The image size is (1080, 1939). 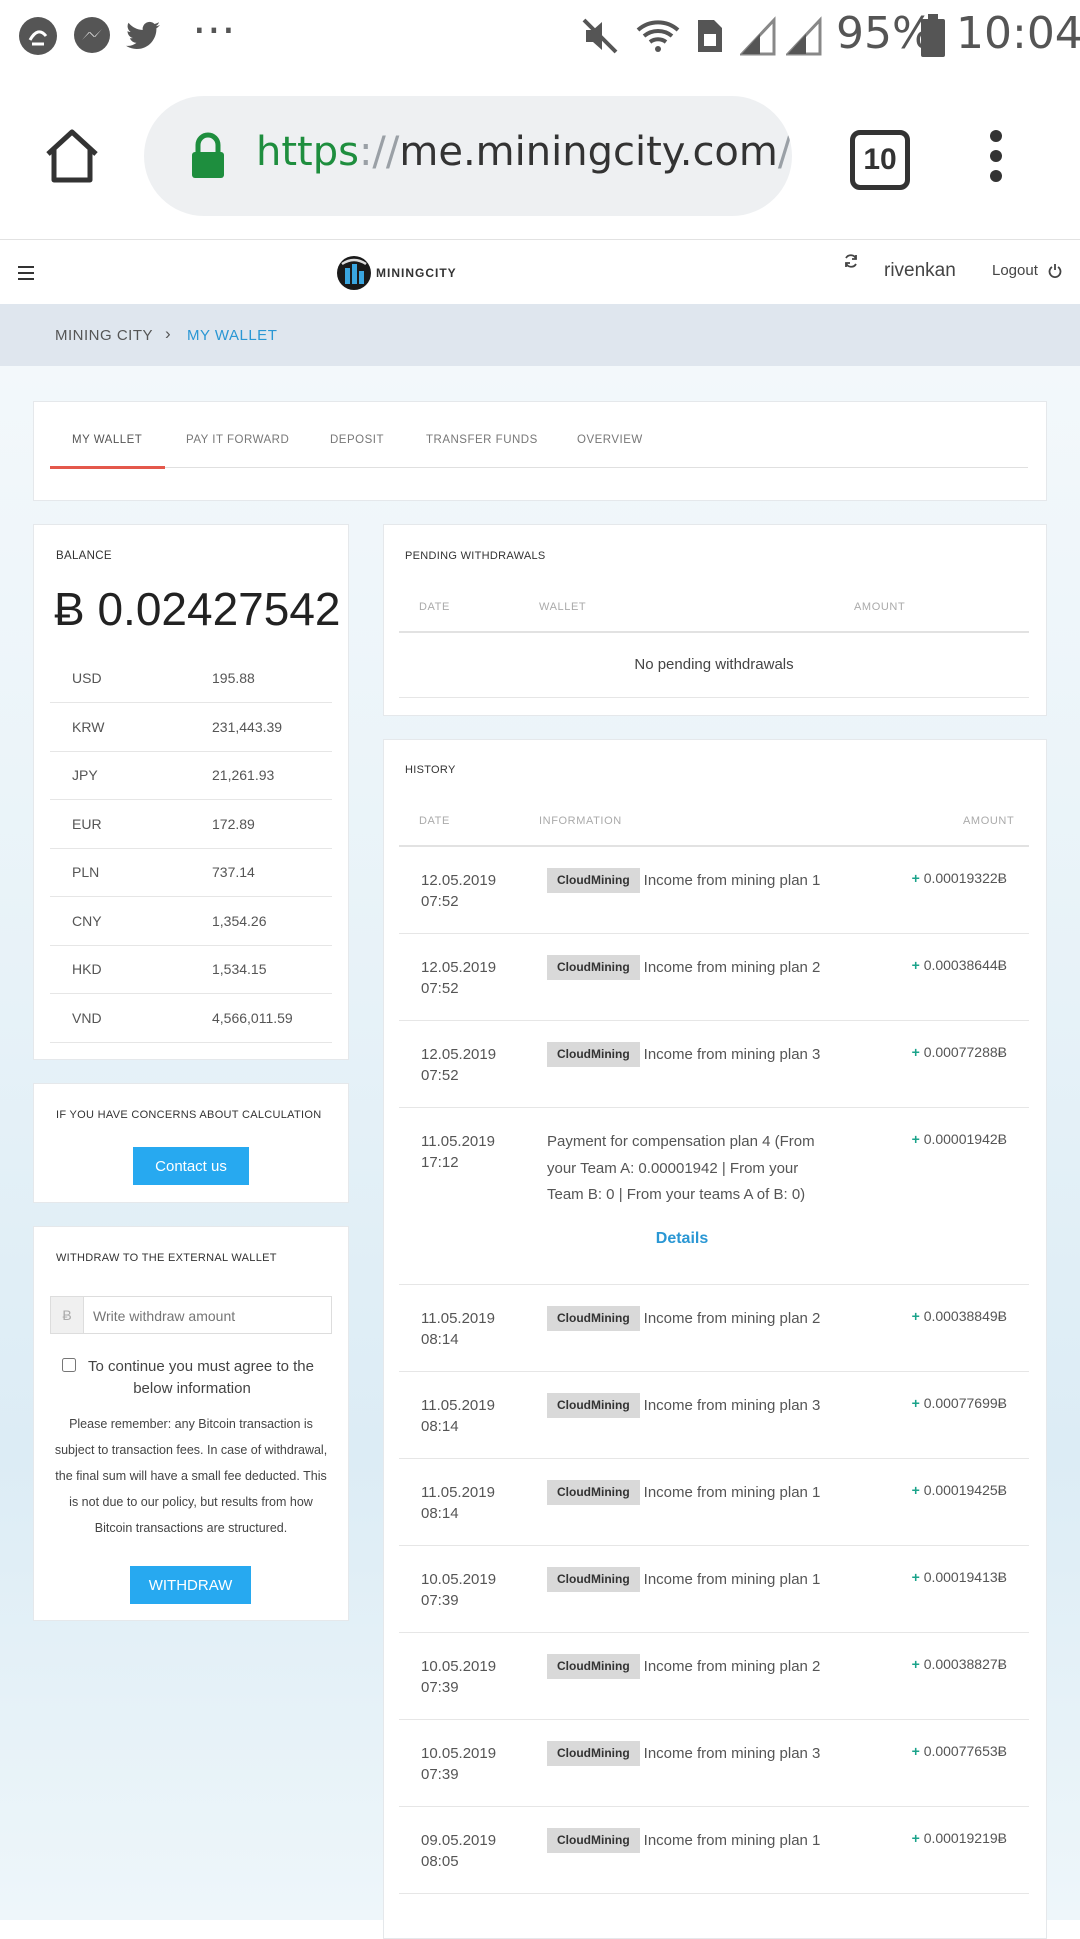 I want to click on tab-my-wallet: MY WALLET, so click(x=107, y=440).